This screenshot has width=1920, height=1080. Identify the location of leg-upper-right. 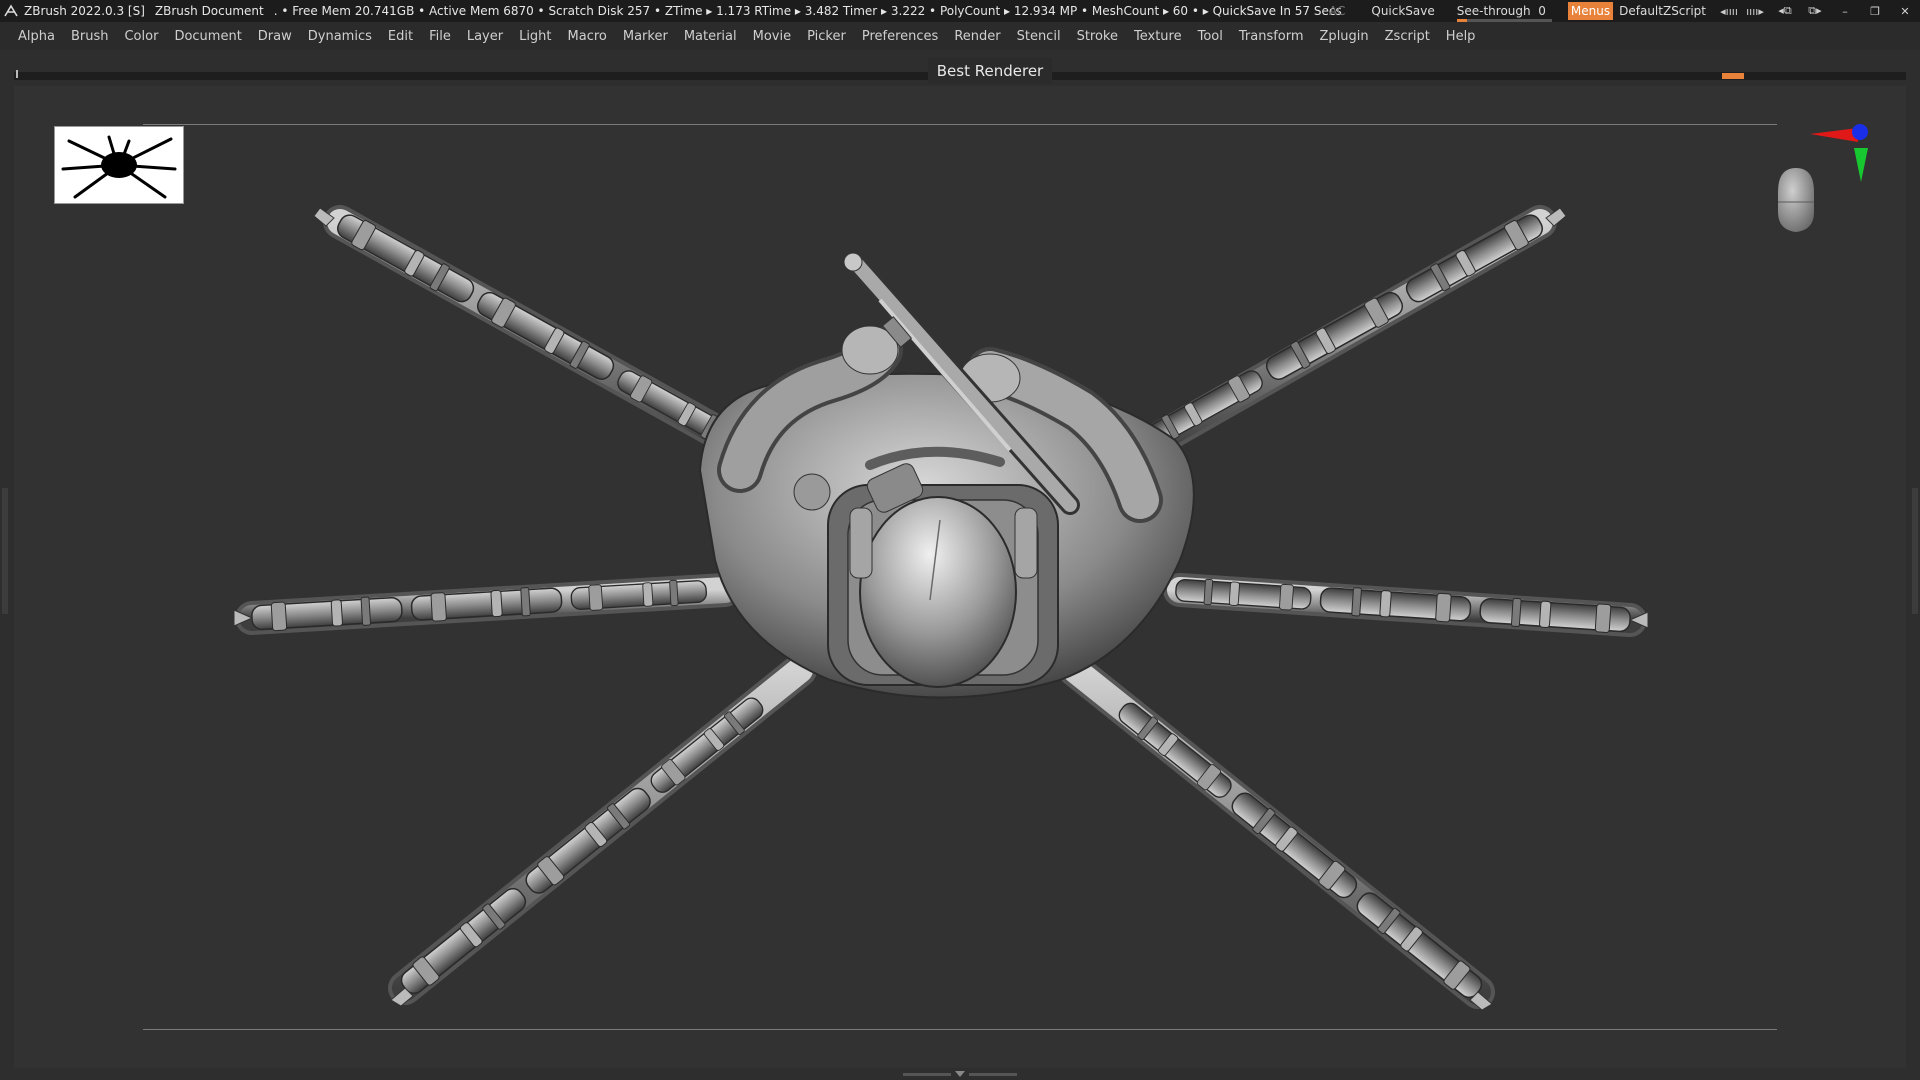
(1345, 336).